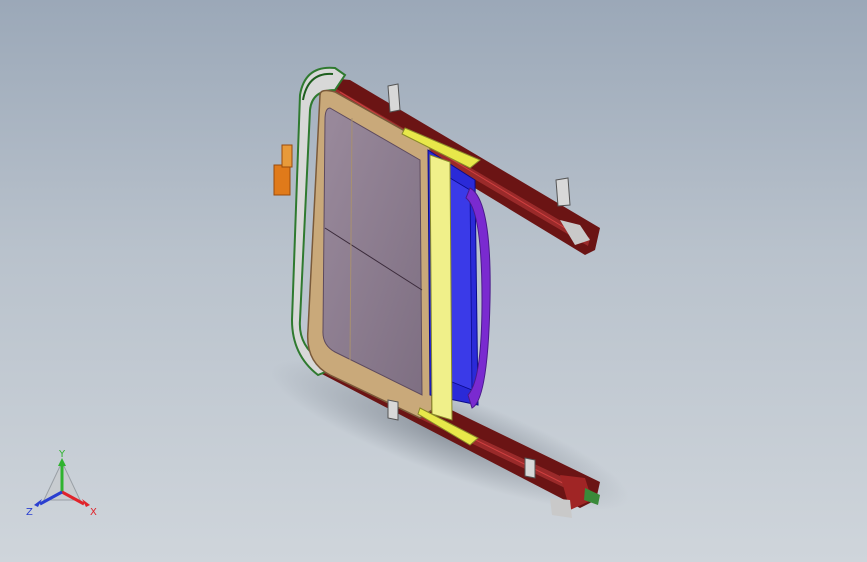  Describe the element at coordinates (93, 512) in the screenshot. I see `x-axis-label: X` at that location.